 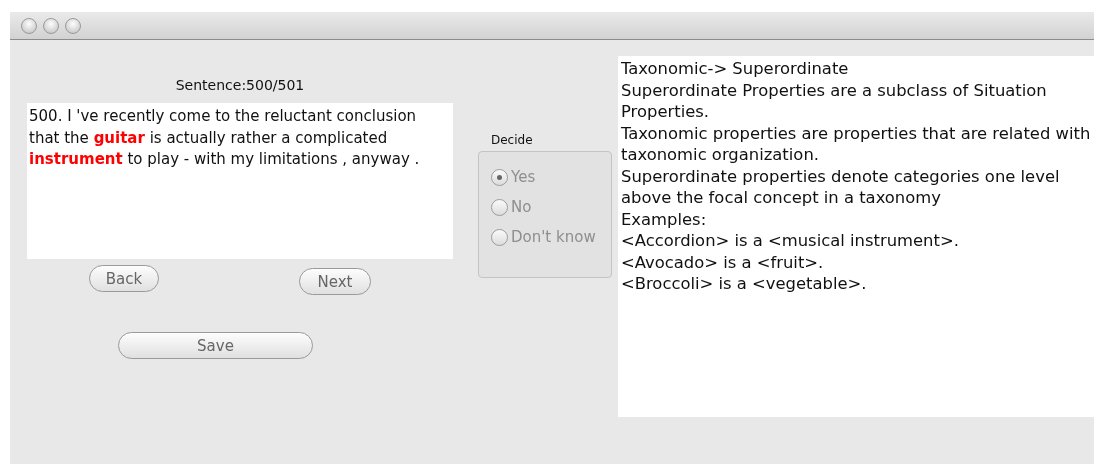 I want to click on description-line: Superordinate properties denote categories one level above the focal concept in a taxonomy, so click(x=841, y=187).